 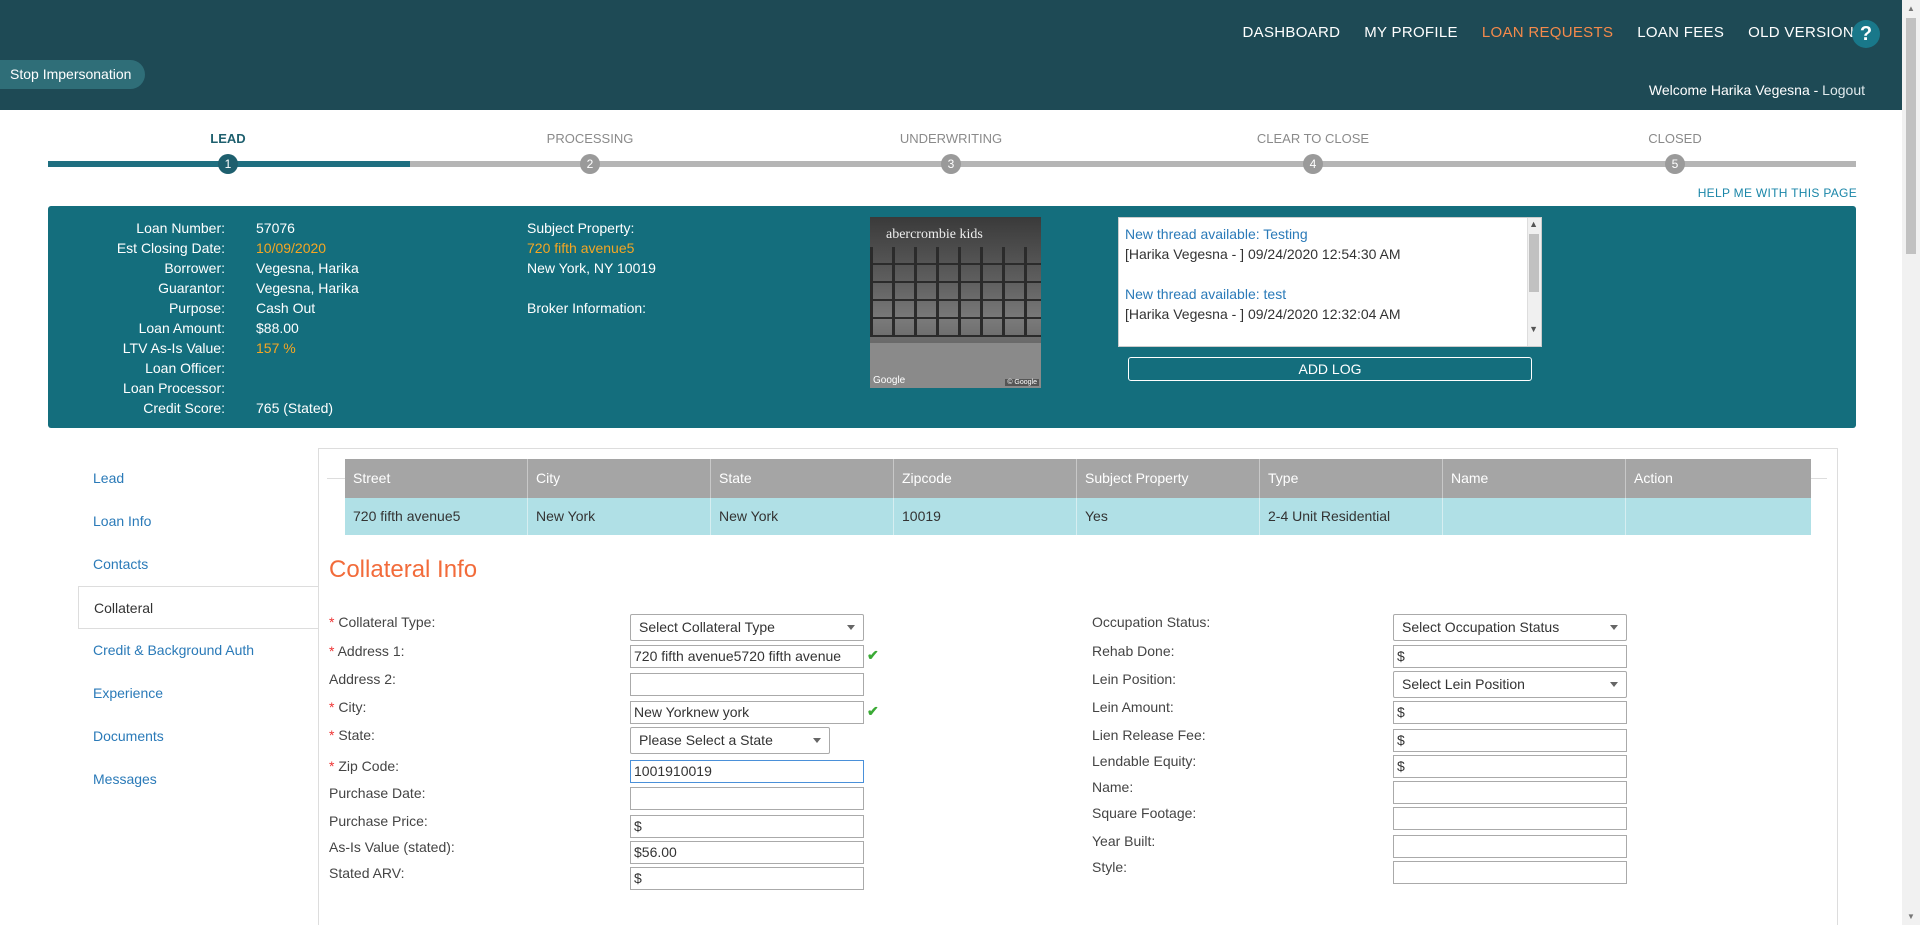 I want to click on field-select: Select Lein Position, so click(x=1510, y=684).